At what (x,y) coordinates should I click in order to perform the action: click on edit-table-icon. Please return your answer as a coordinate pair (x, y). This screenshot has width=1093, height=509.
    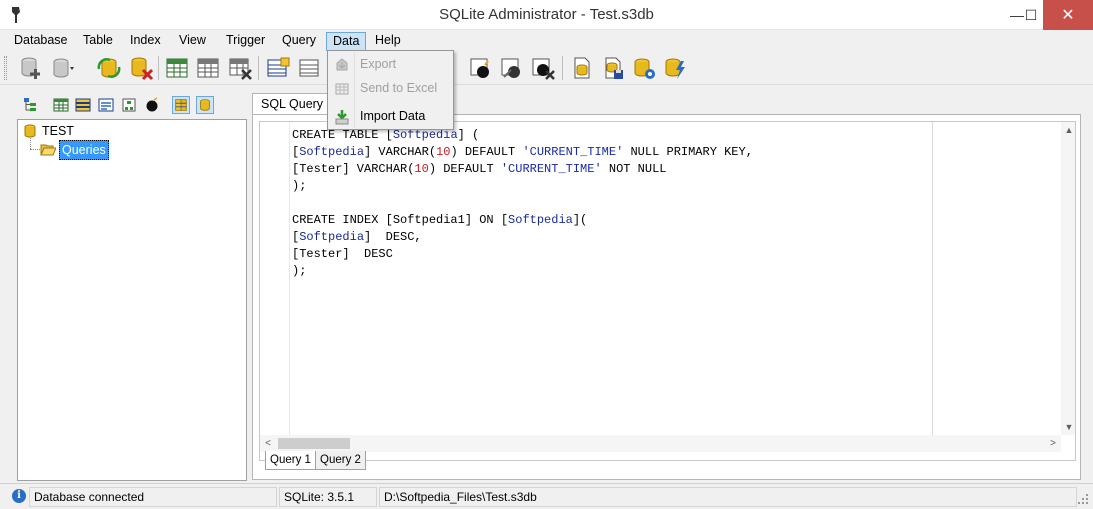
    Looking at the image, I should click on (208, 68).